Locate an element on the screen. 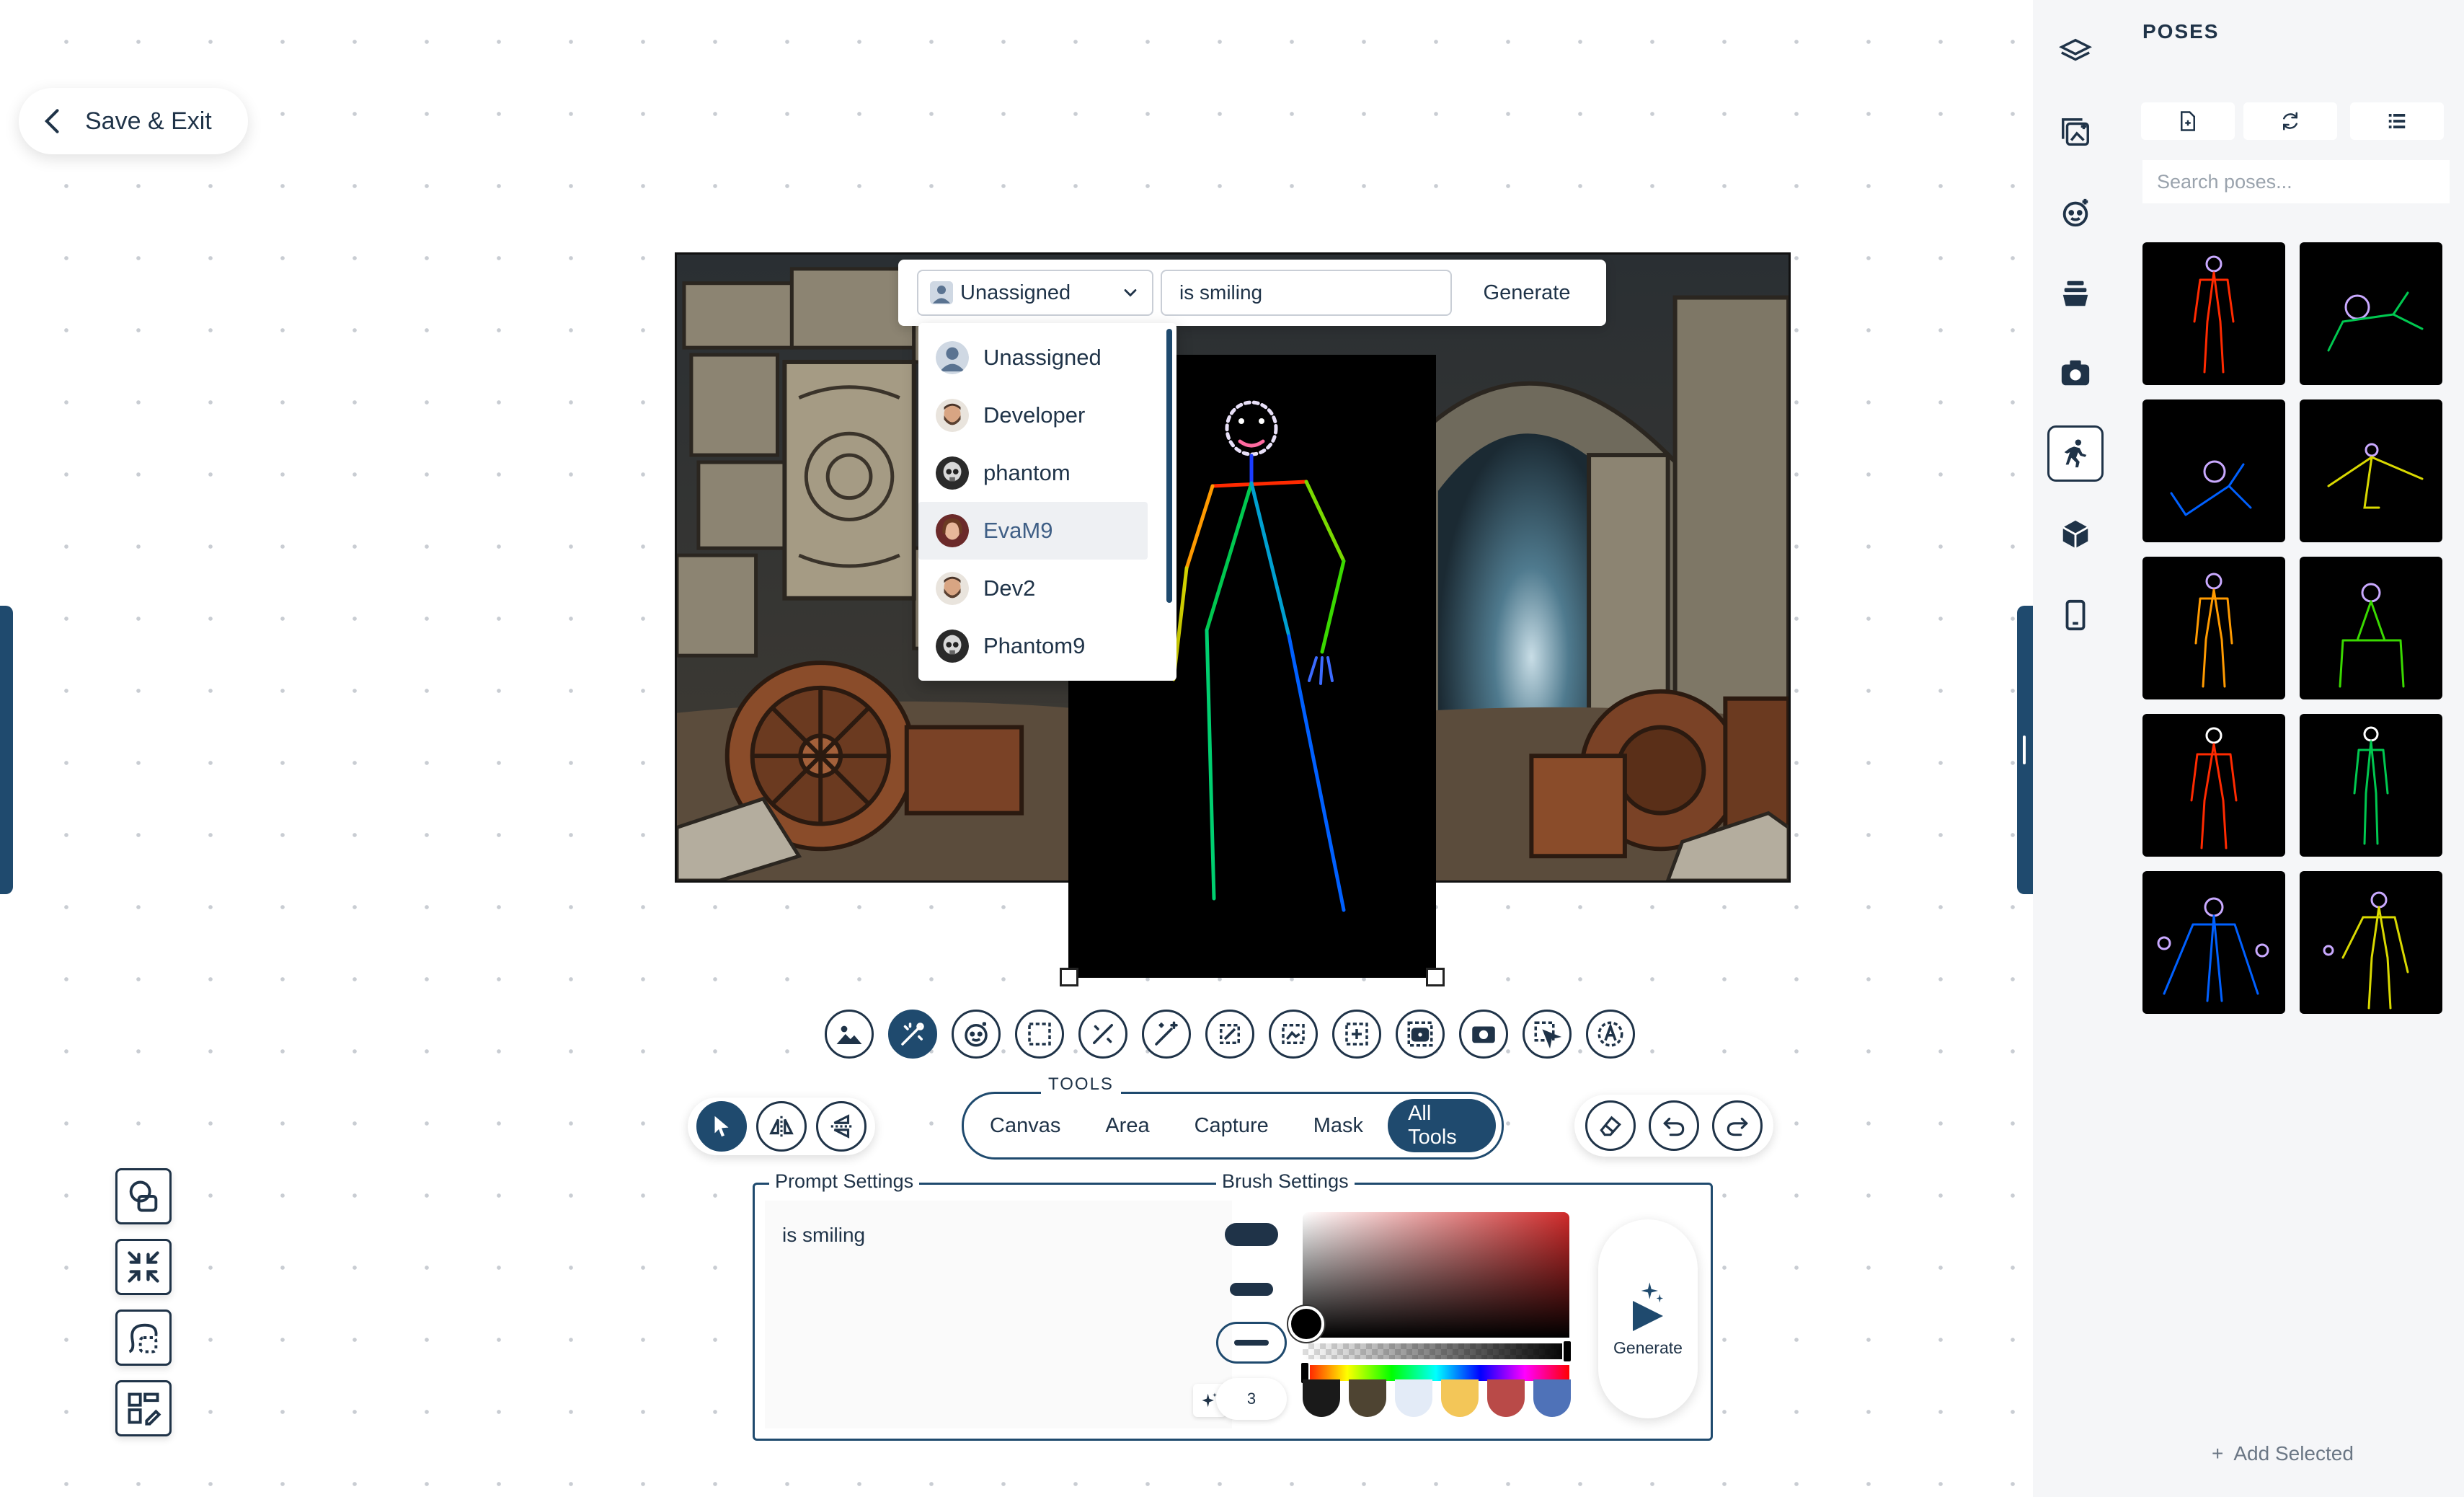  assignee-select: Unassigned is located at coordinates (1035, 293).